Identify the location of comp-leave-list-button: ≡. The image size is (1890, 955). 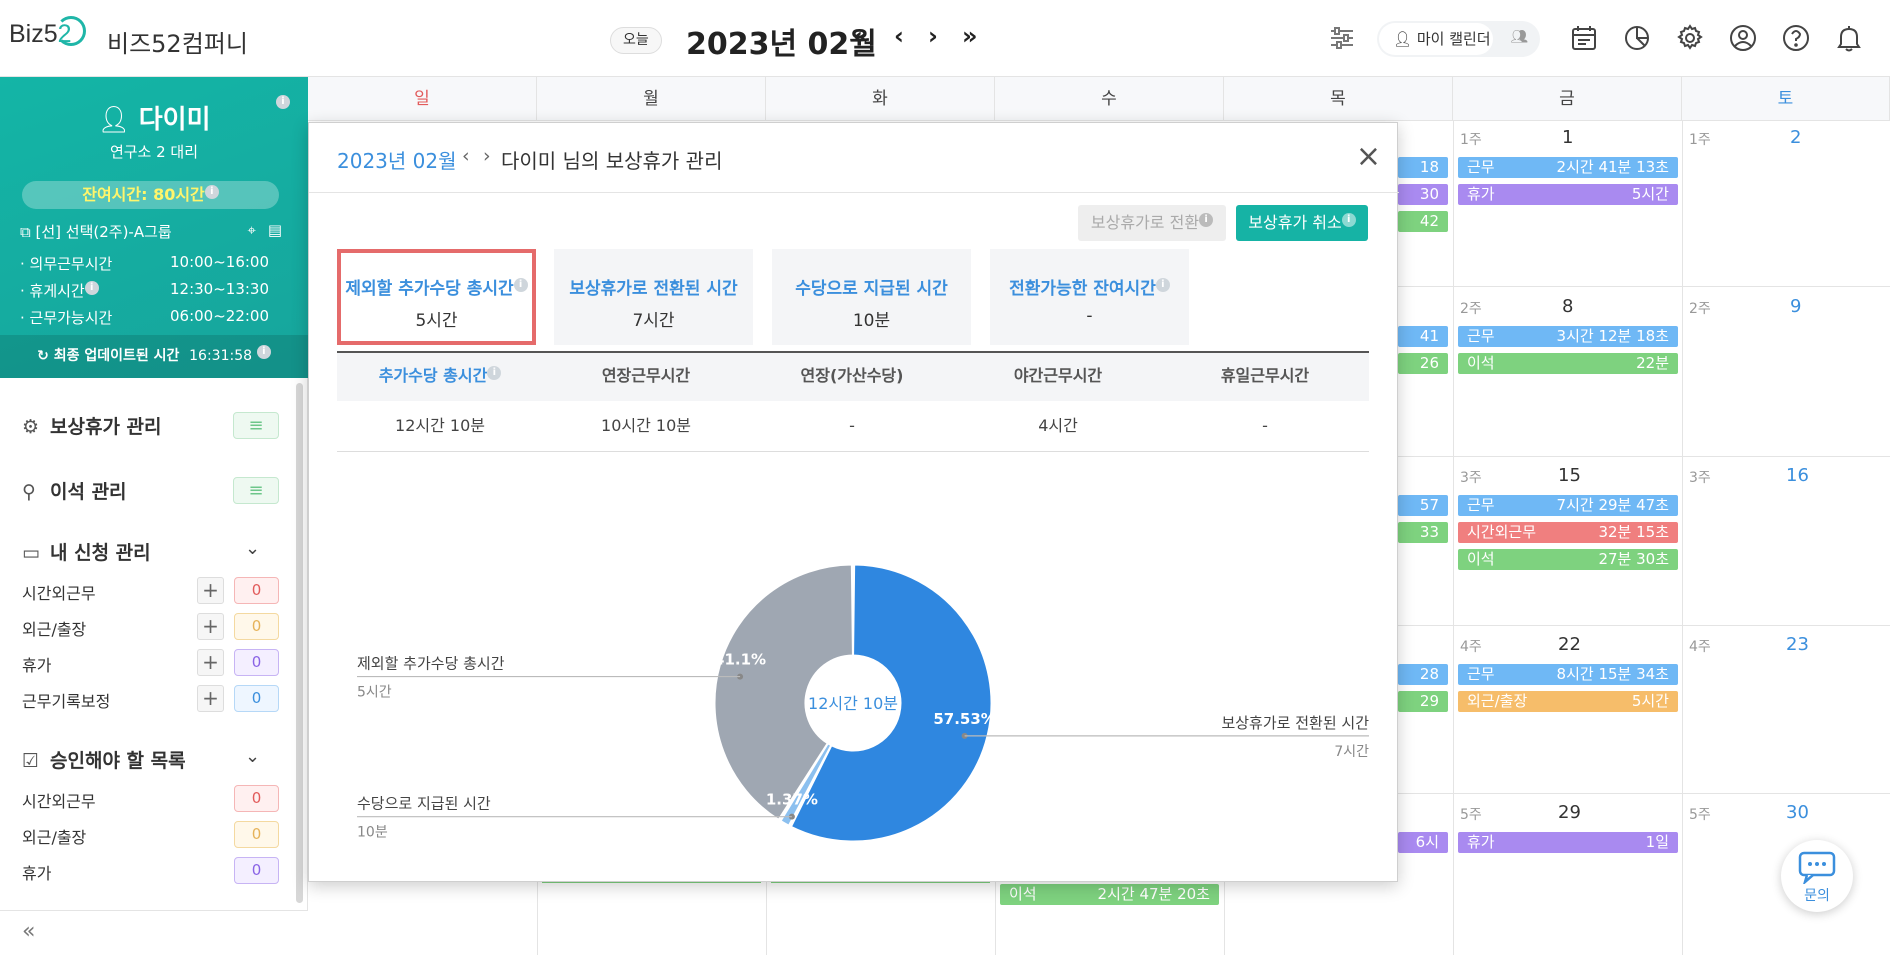
(256, 425).